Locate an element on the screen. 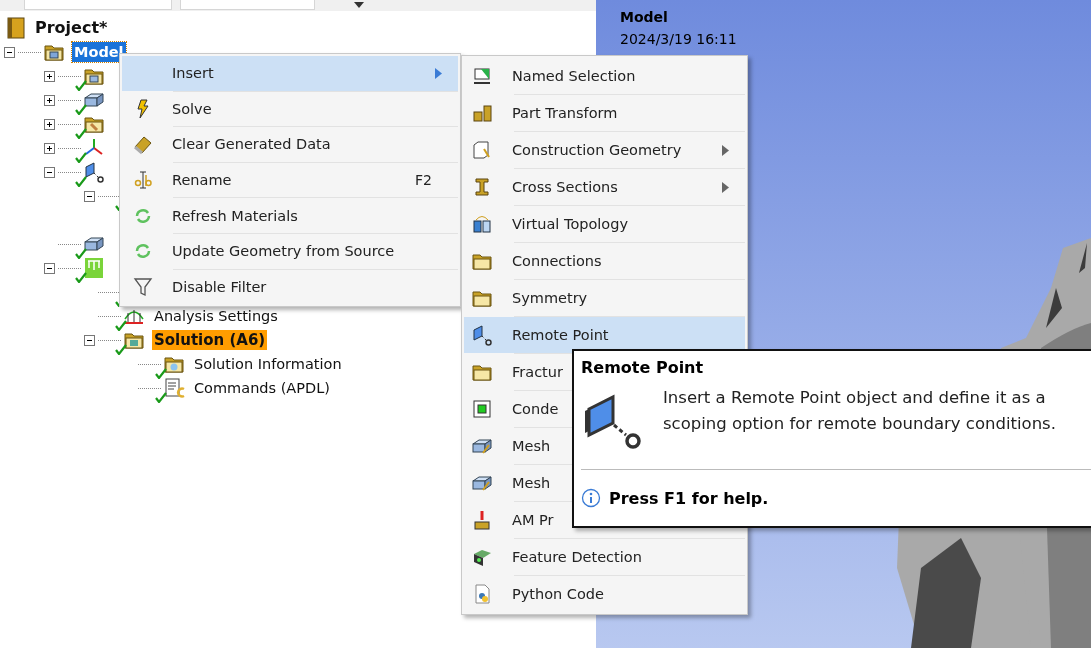 This screenshot has height=648, width=1091. help-hint: Press F1 for help. is located at coordinates (689, 498).